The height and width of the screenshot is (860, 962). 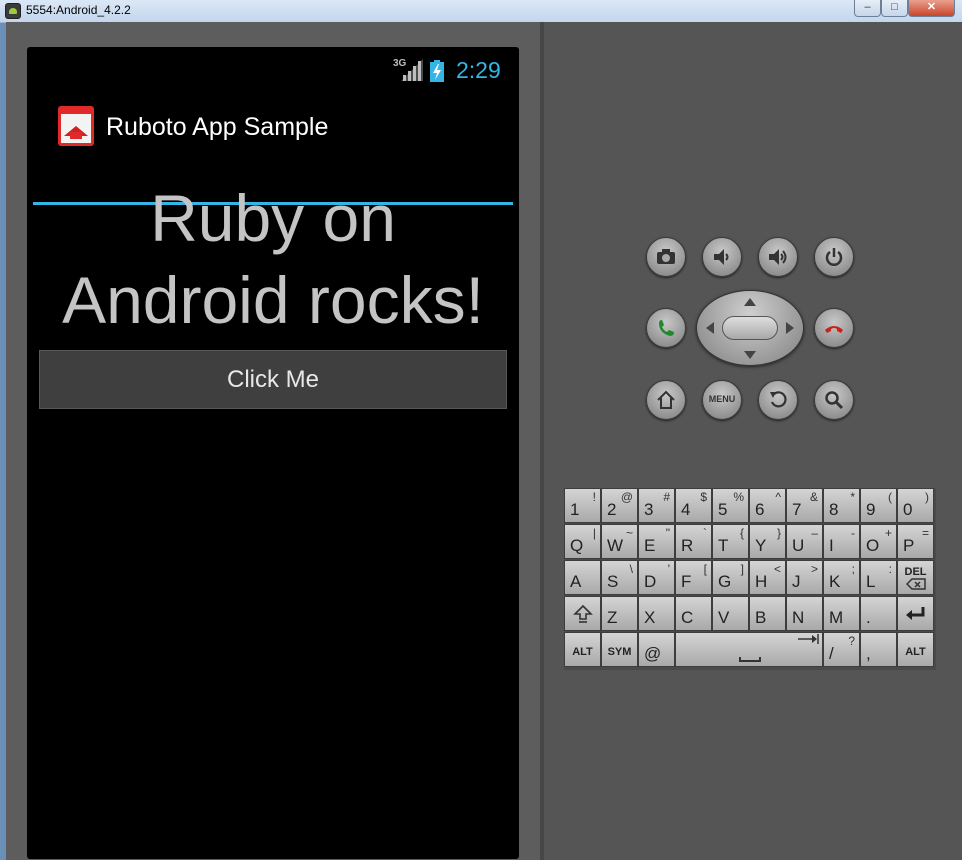 What do you see at coordinates (767, 541) in the screenshot?
I see `key-y: Y}` at bounding box center [767, 541].